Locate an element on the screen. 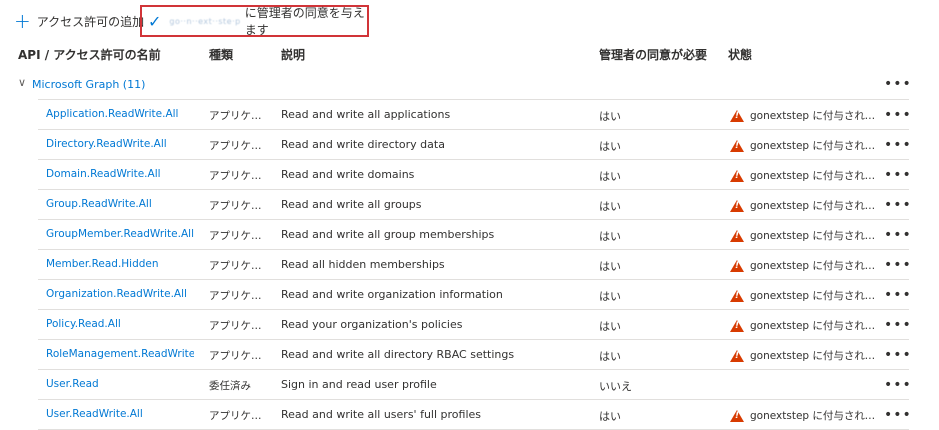 The width and height of the screenshot is (939, 430). permission-description: Read and write all applications is located at coordinates (366, 114).